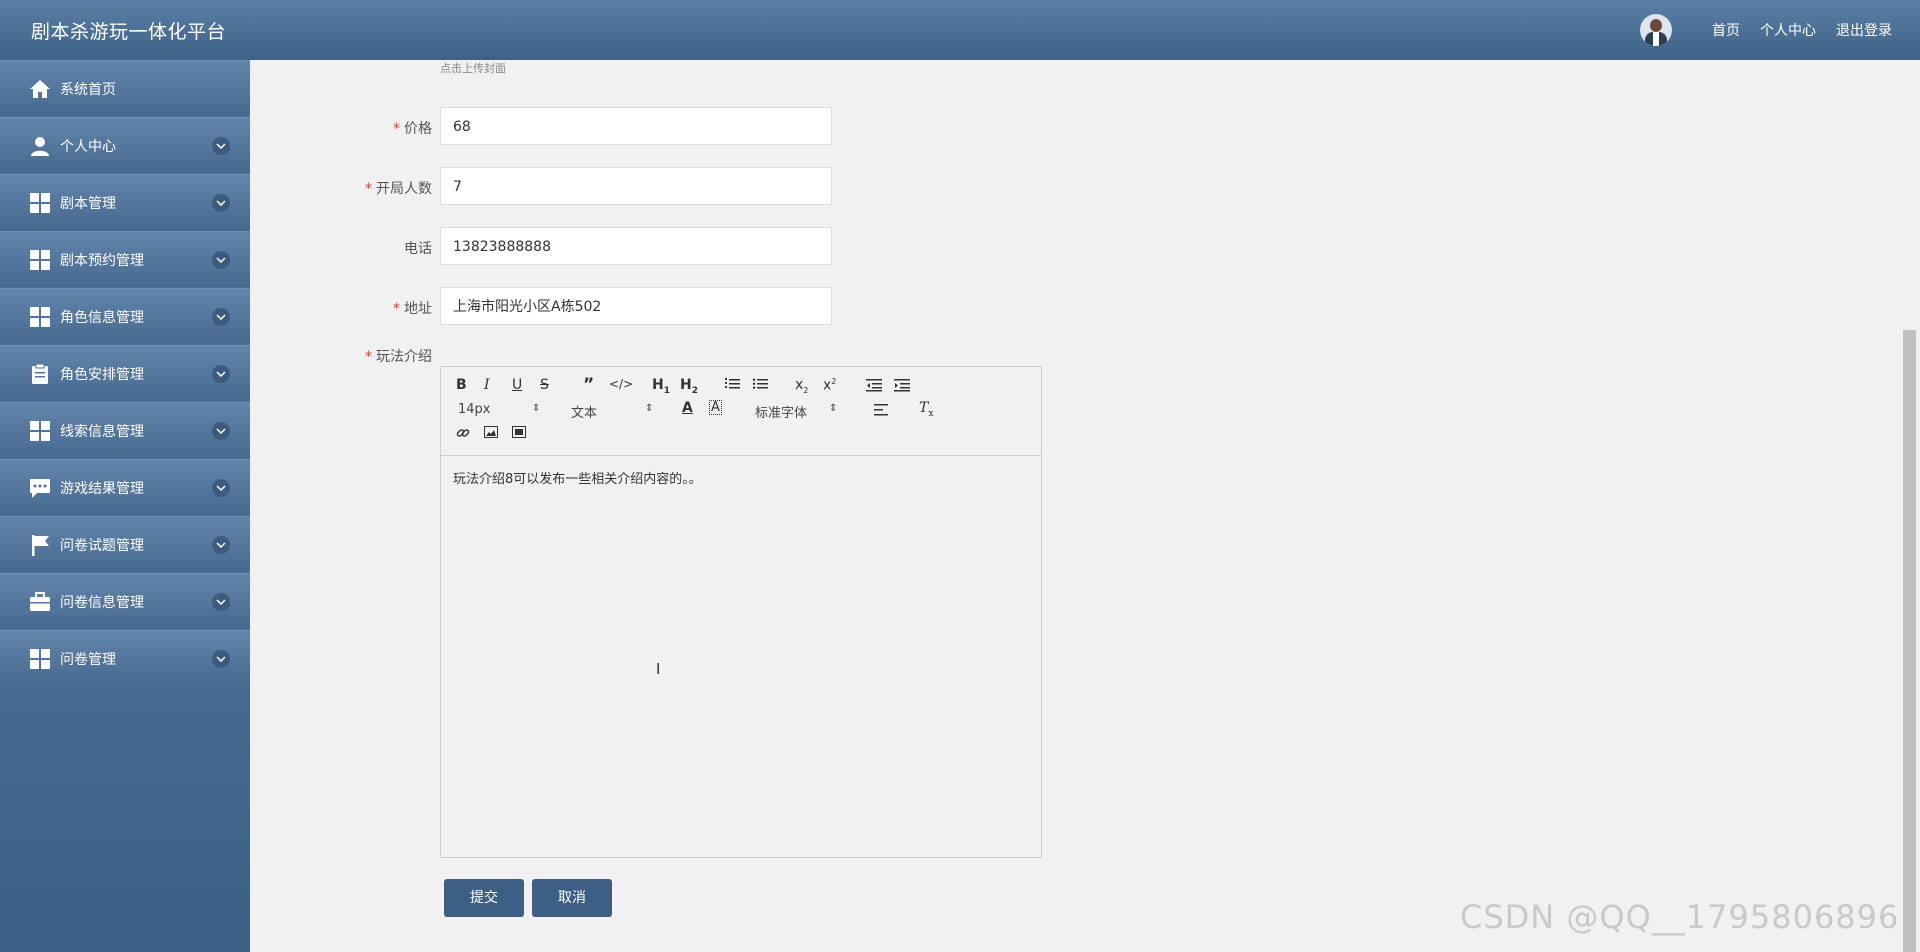  I want to click on header2-icon: H2, so click(689, 386).